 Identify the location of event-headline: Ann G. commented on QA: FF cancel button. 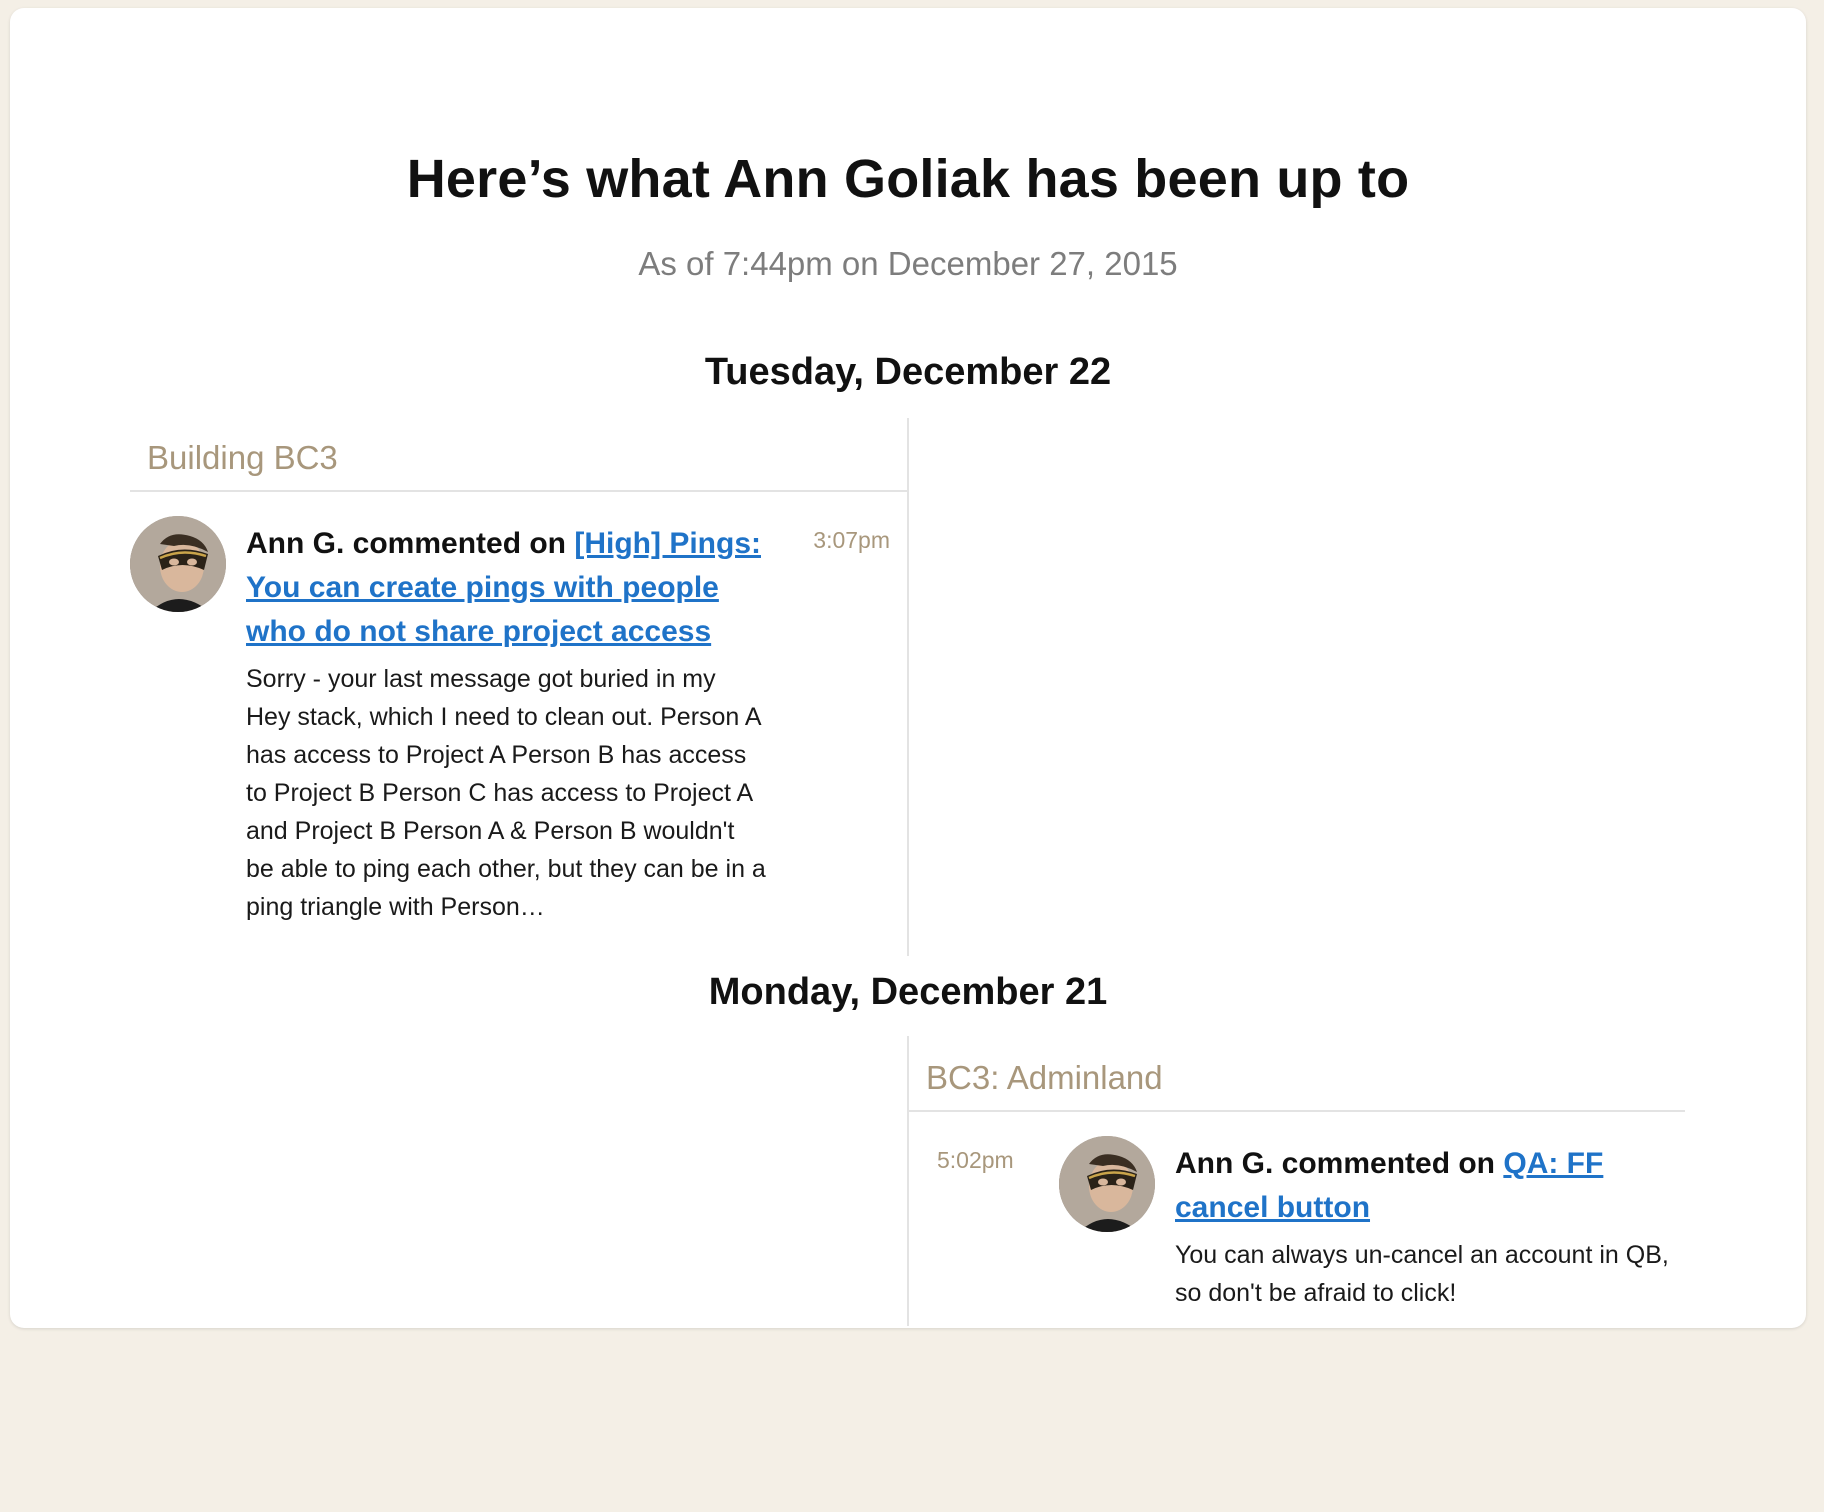
(1435, 1186).